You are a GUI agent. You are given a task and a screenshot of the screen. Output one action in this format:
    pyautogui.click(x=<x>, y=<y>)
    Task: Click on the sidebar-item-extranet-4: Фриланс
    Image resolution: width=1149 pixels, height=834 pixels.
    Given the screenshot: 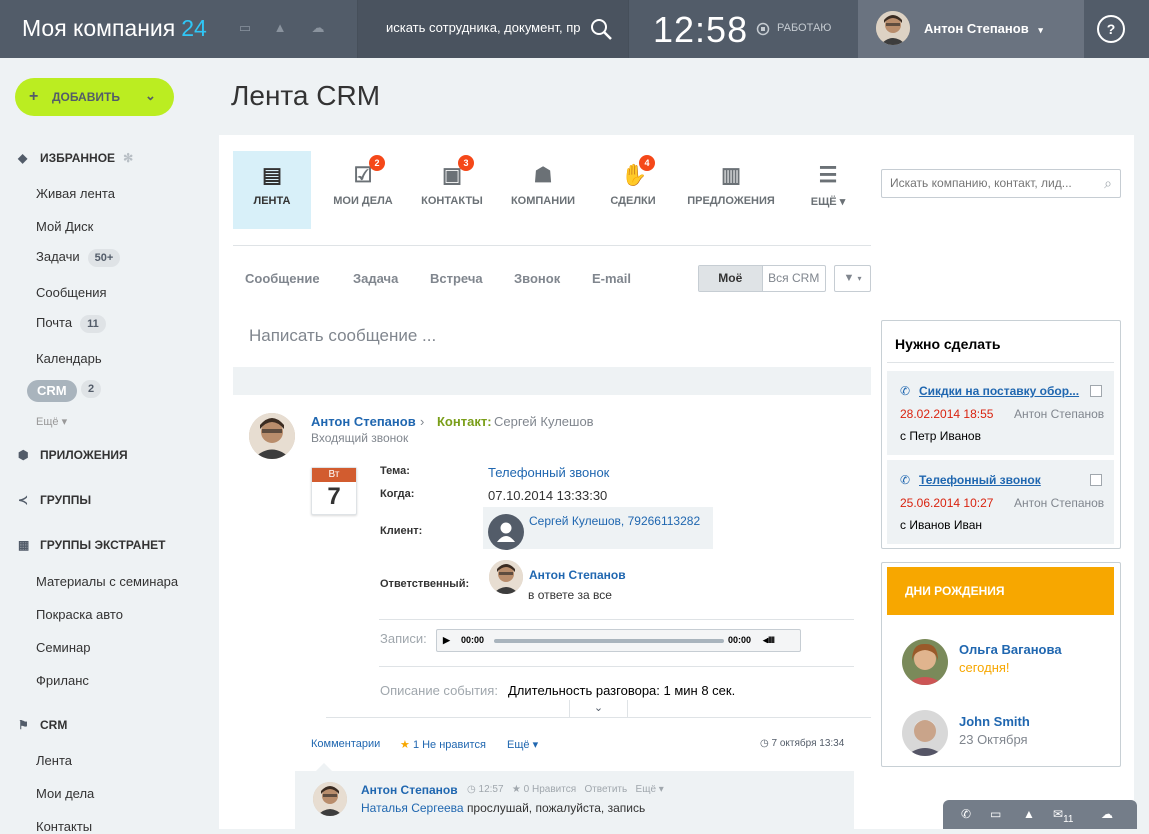 What is the action you would take?
    pyautogui.click(x=62, y=680)
    